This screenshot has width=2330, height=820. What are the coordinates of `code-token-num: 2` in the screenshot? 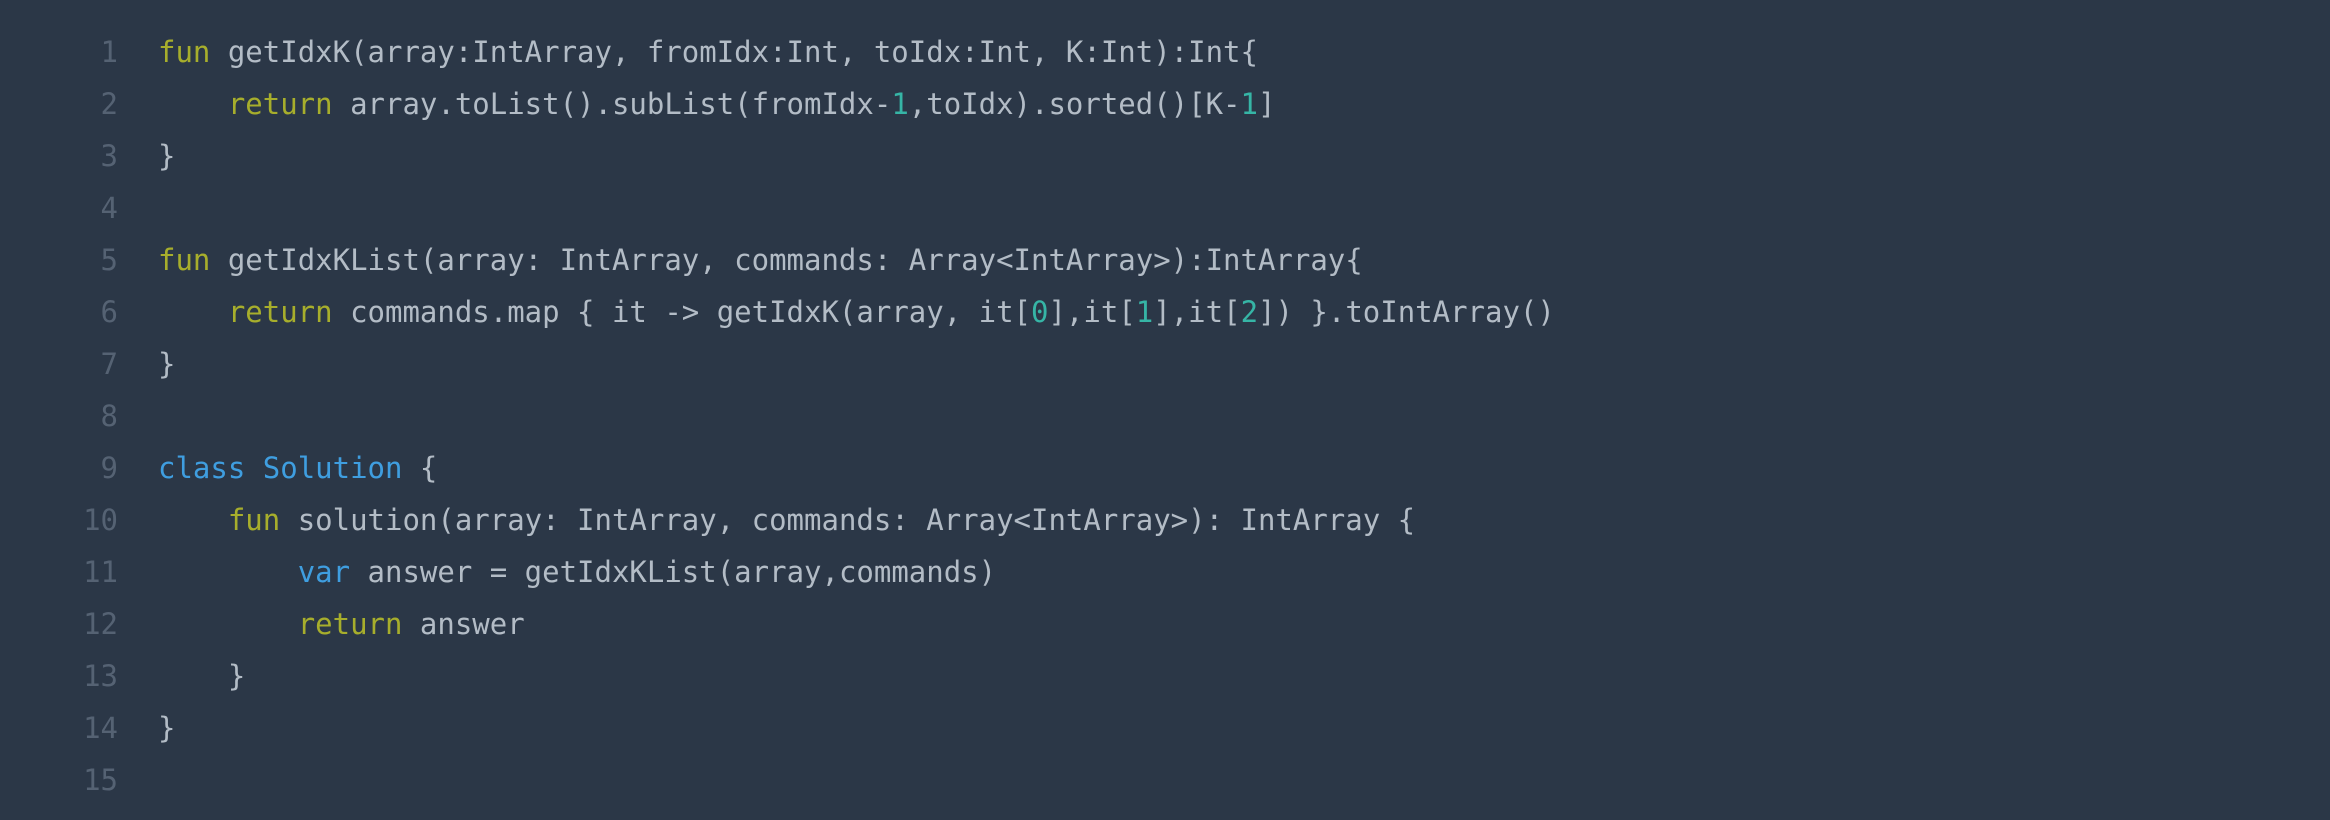 It's located at (1249, 312).